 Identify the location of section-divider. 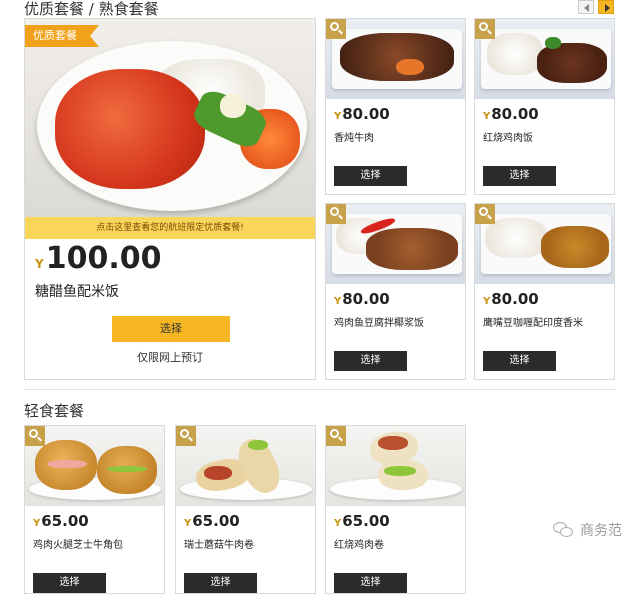
(320, 389).